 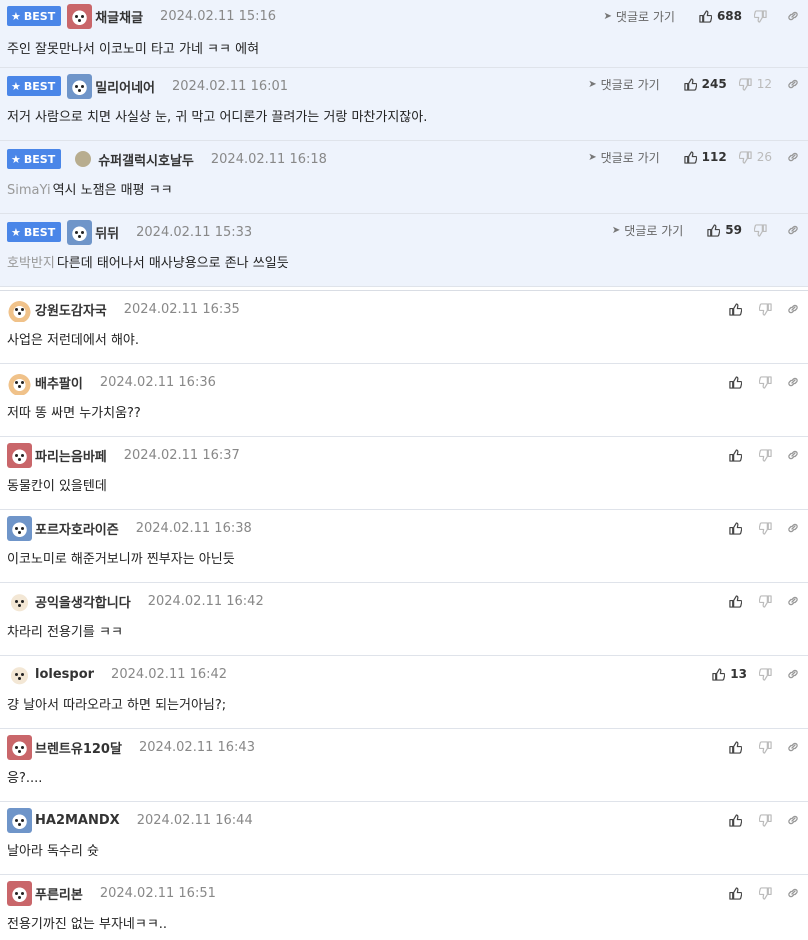 What do you see at coordinates (123, 309) in the screenshot?
I see `comment-header: 강원도감자국 2024.02.11 16:35` at bounding box center [123, 309].